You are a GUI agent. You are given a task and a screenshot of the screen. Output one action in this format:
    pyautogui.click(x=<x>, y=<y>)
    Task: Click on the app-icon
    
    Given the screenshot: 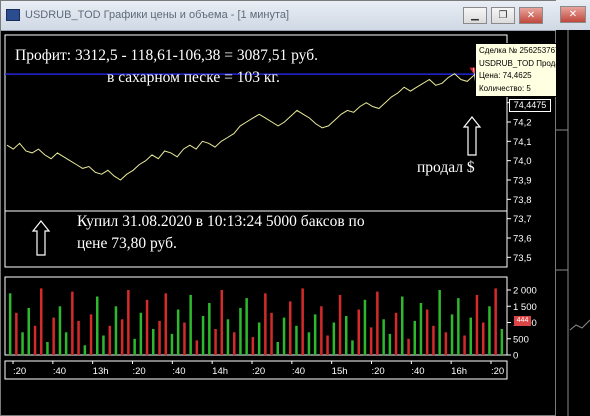 What is the action you would take?
    pyautogui.click(x=13, y=15)
    